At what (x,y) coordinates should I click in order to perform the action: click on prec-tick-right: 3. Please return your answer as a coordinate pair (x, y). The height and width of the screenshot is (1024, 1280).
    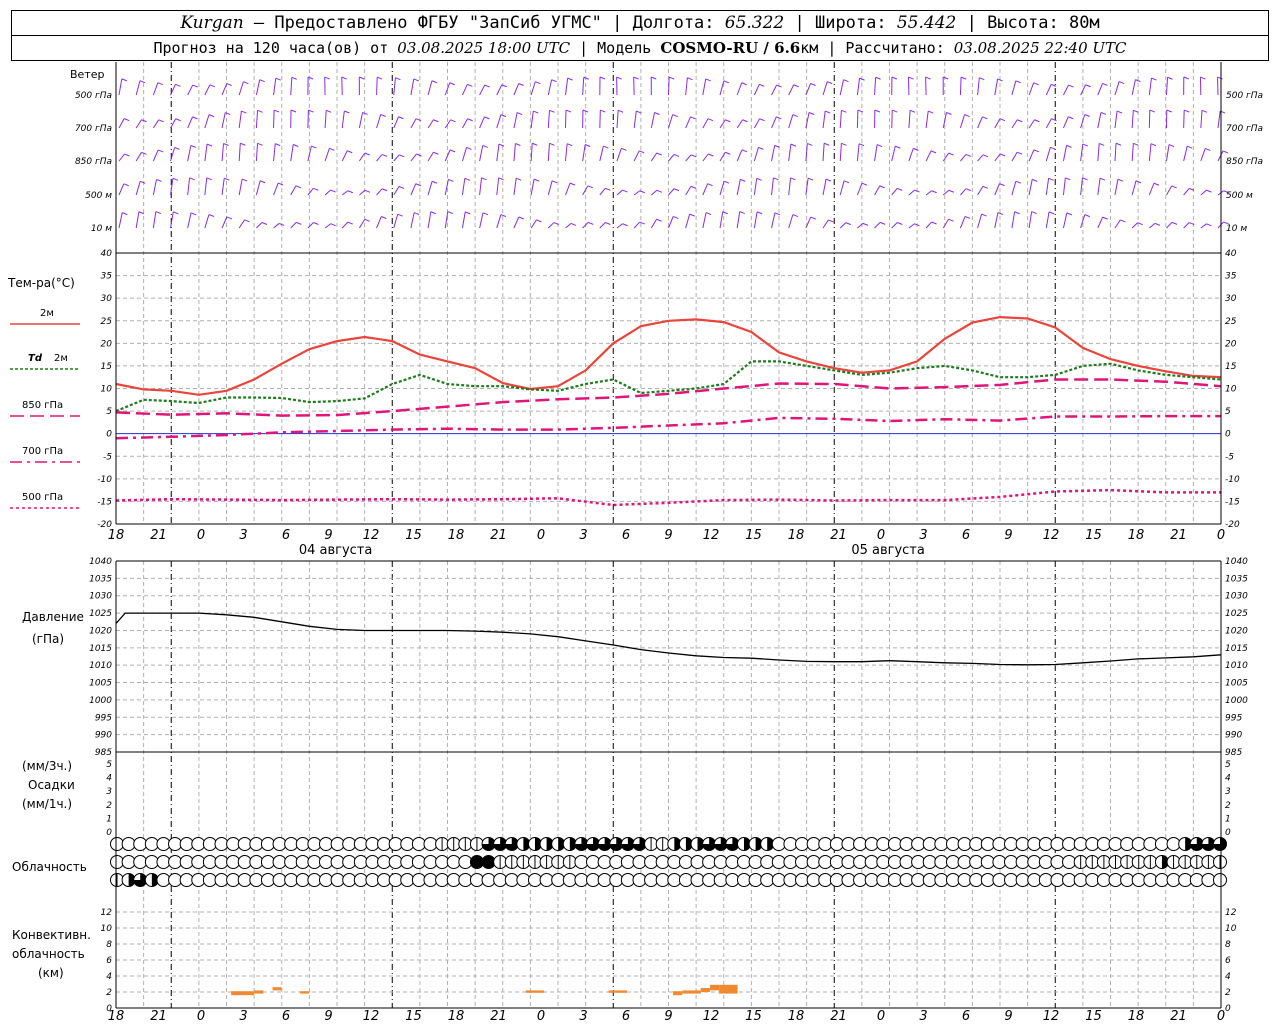
    Looking at the image, I should click on (1228, 792).